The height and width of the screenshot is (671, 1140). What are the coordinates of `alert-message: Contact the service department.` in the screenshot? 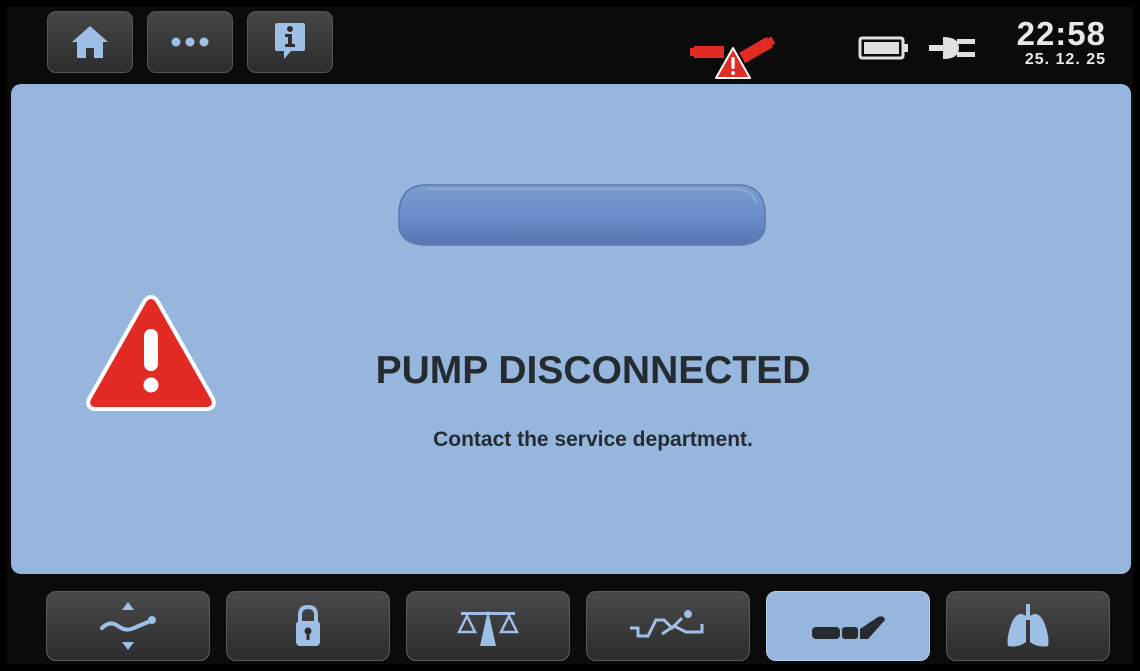 It's located at (593, 439).